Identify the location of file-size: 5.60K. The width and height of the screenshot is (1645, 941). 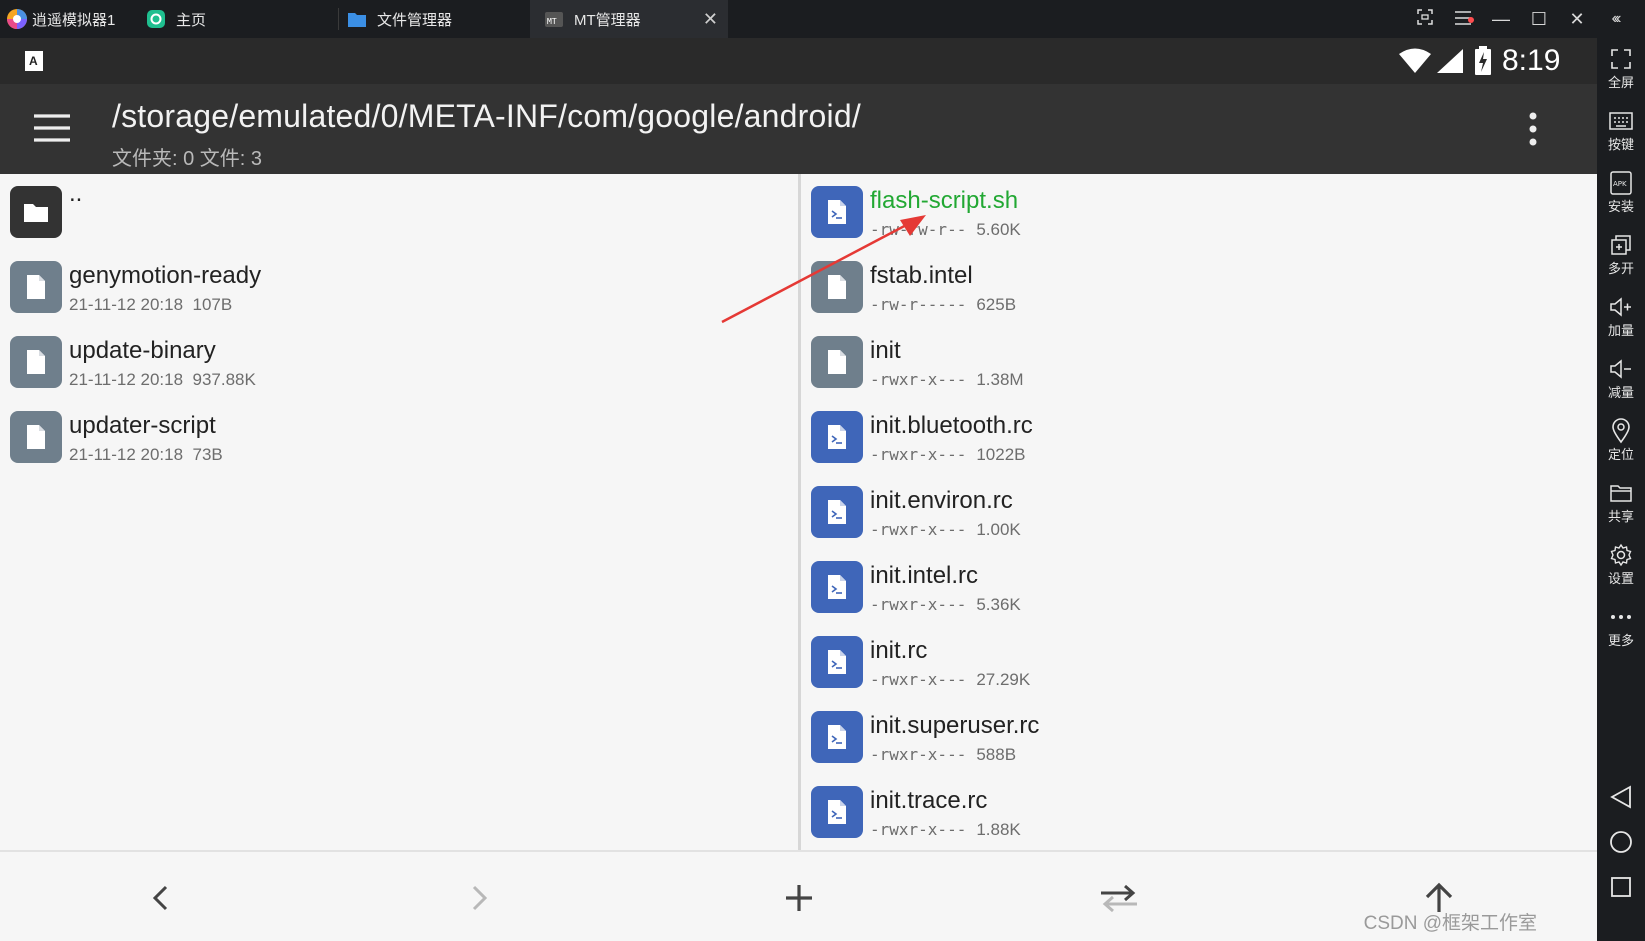
(998, 229).